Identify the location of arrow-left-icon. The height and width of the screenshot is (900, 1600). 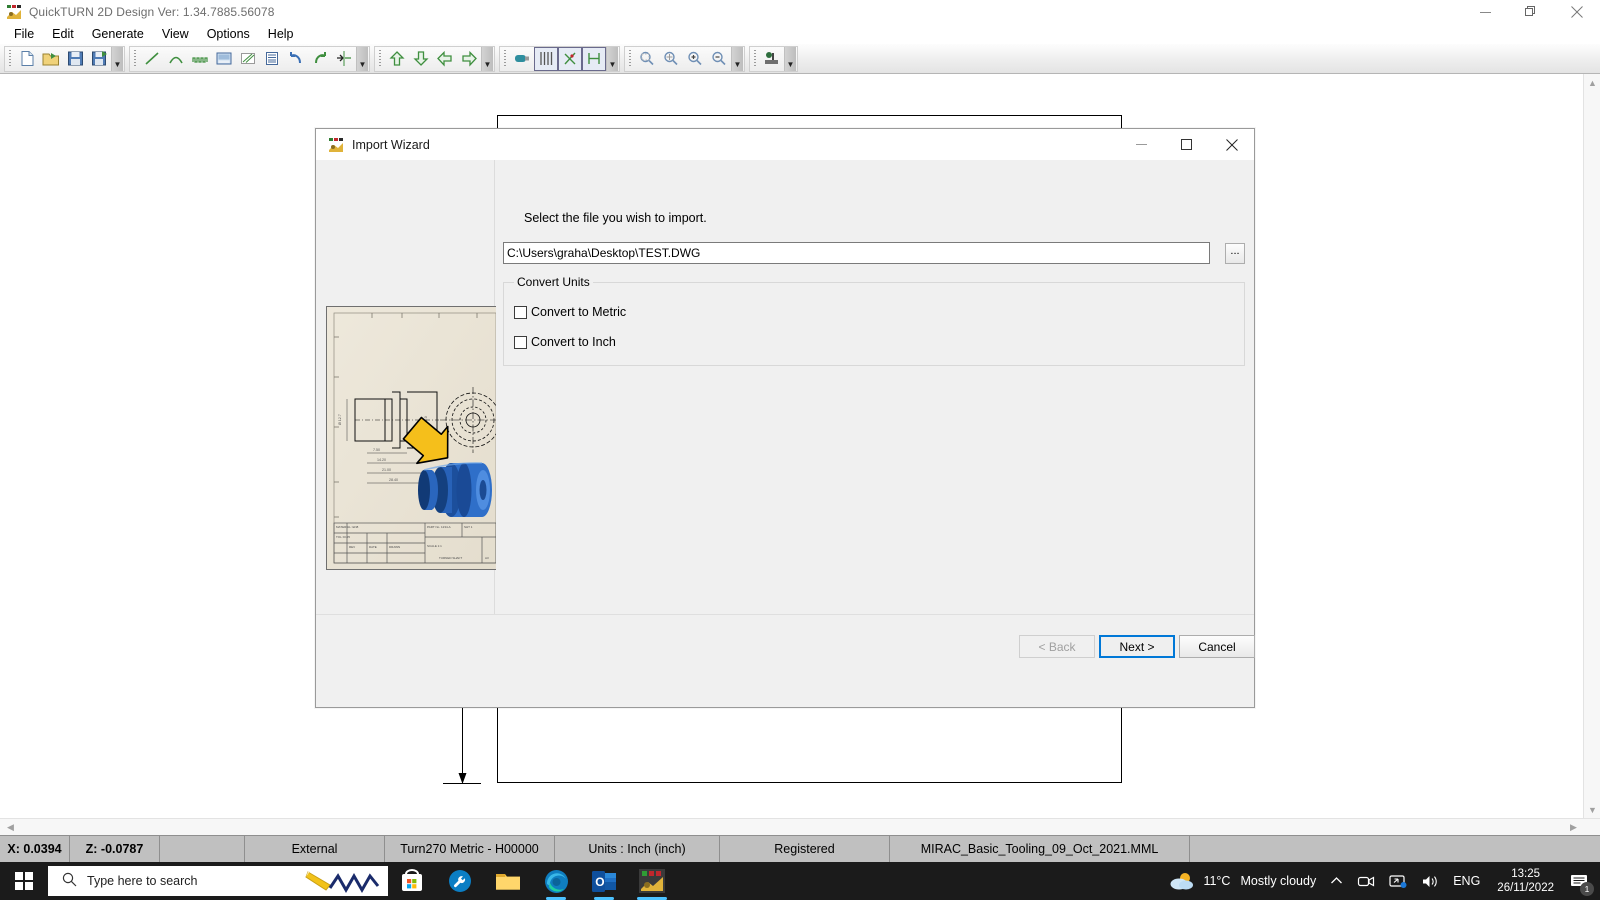
(445, 59).